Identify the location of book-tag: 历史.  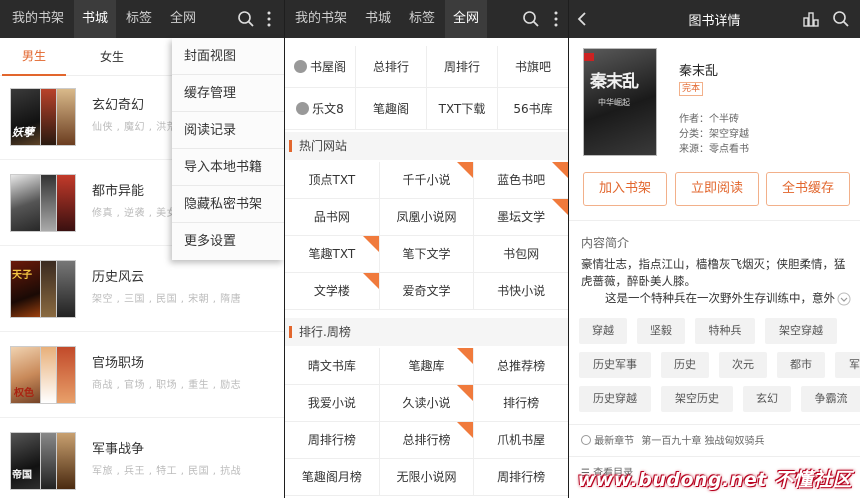
(685, 365).